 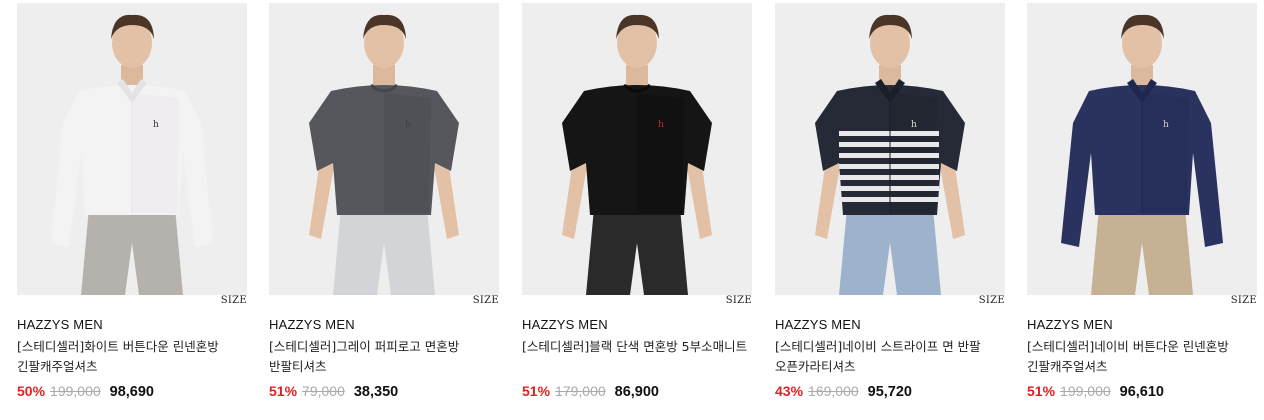 What do you see at coordinates (1143, 357) in the screenshot?
I see `product-name: [스테디셀러]네이비 버튼다운 린넨혼방 긴팔캐주얼셔츠` at bounding box center [1143, 357].